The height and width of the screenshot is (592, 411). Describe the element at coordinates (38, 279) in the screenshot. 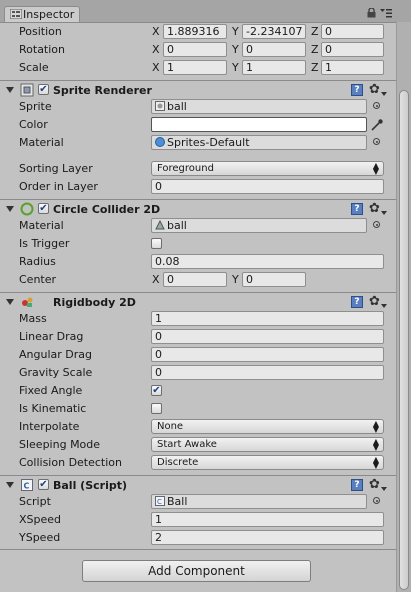

I see `center-label: Center` at that location.